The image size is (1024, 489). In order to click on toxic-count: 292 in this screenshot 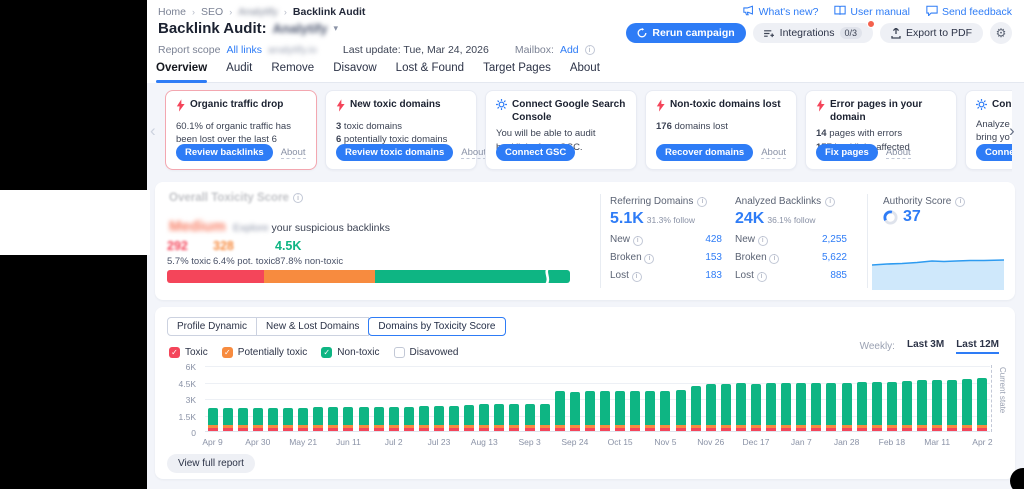, I will do `click(177, 246)`.